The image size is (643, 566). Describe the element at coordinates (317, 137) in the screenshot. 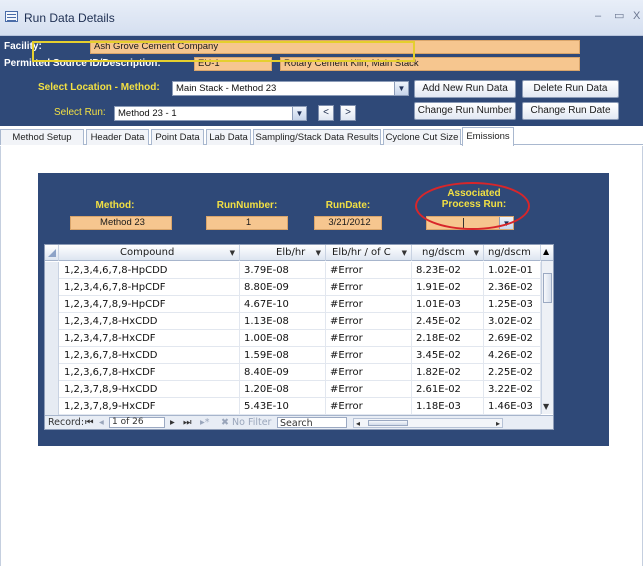

I see `tab-sampling-stack-data-results: Sampling/Stack Data Results` at that location.